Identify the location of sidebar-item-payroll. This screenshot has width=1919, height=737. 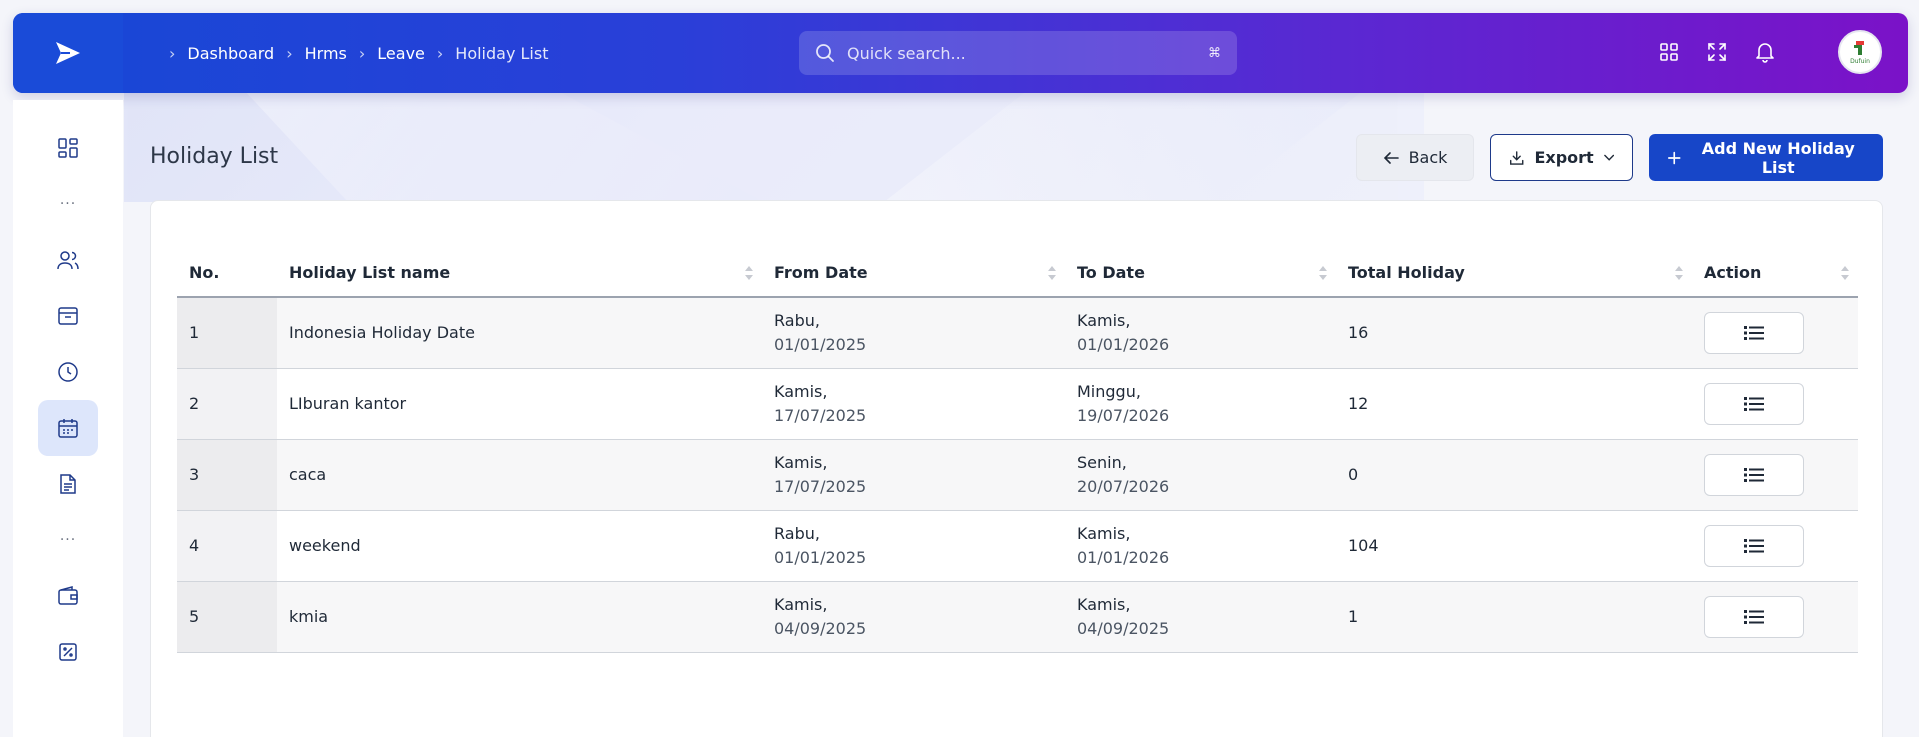
(68, 596).